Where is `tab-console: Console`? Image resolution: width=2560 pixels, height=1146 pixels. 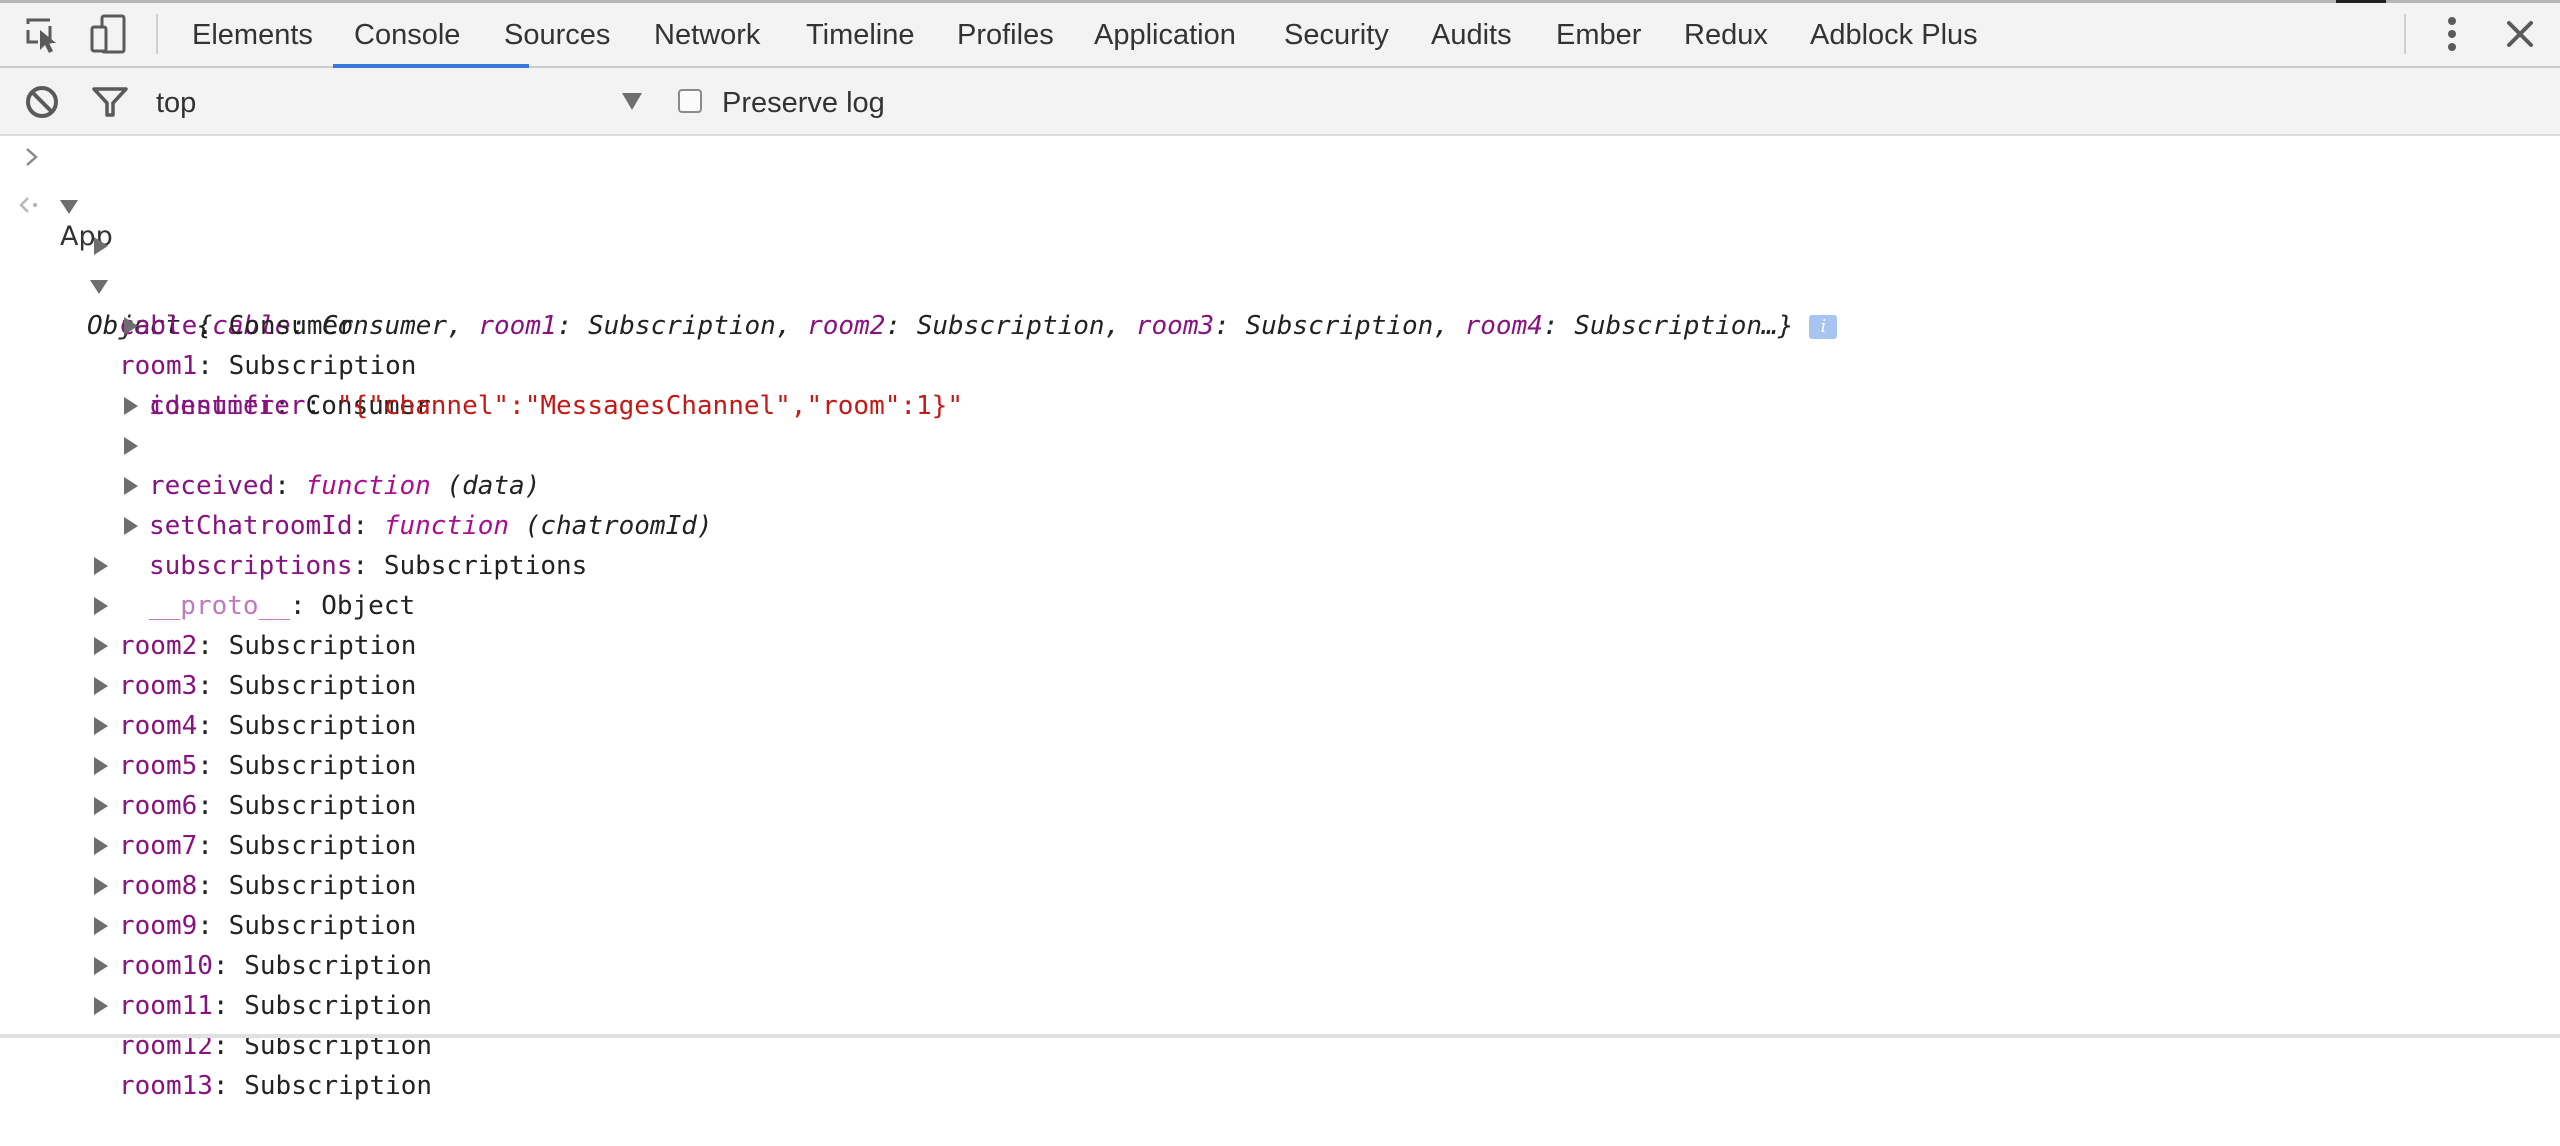
tab-console: Console is located at coordinates (407, 34).